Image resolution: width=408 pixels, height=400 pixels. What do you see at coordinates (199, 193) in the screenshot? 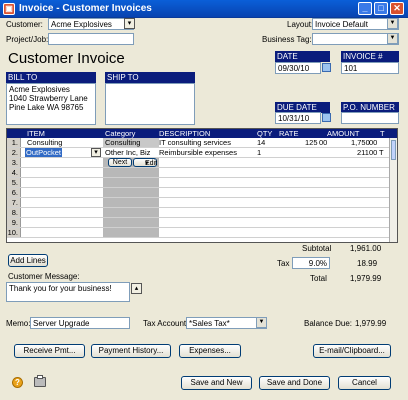
I see `table-row: 6.` at bounding box center [199, 193].